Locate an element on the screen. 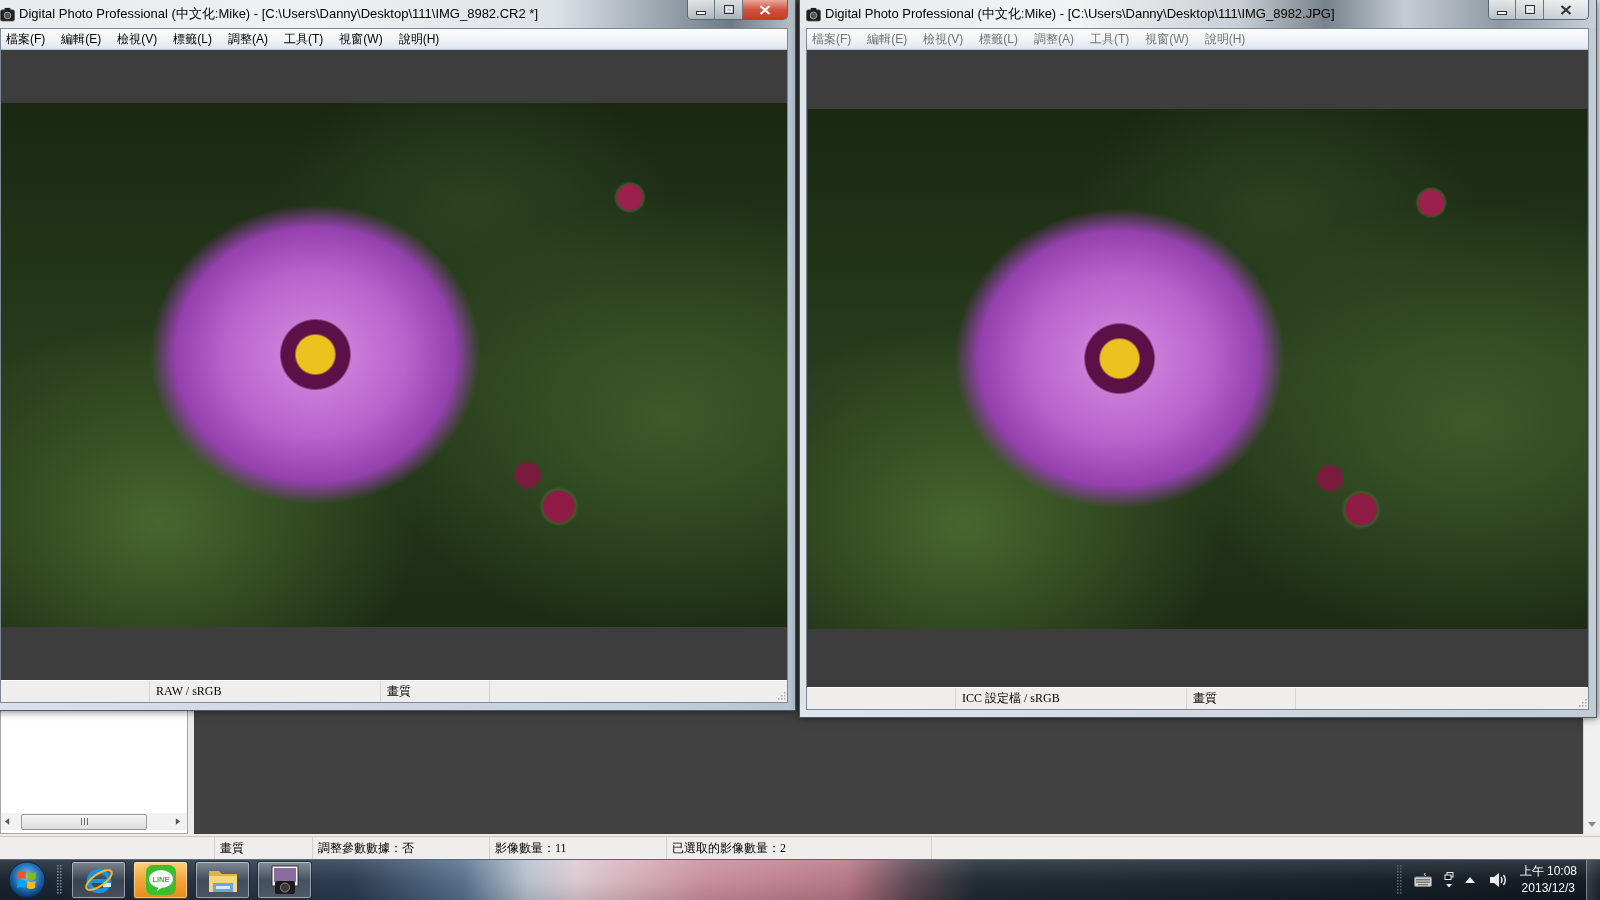  scroll-left-icon is located at coordinates (7, 821).